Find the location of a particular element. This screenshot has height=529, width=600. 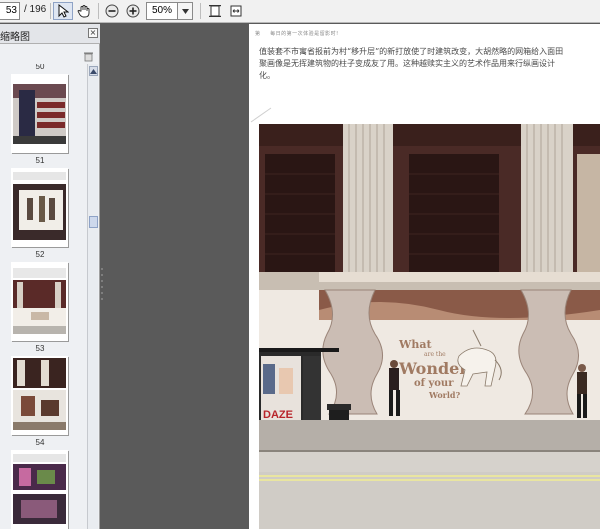

billboard-text-line1: What is located at coordinates (415, 344).